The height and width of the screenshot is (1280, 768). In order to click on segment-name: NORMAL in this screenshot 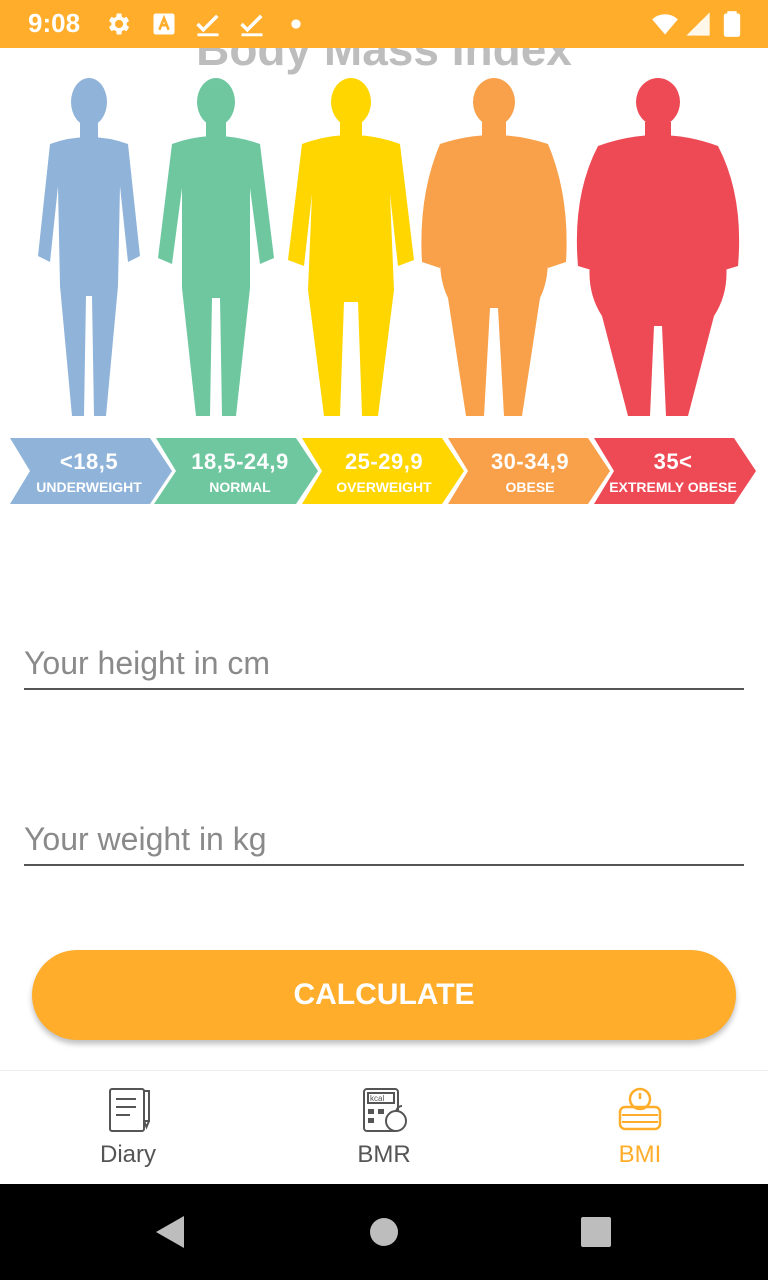, I will do `click(240, 487)`.